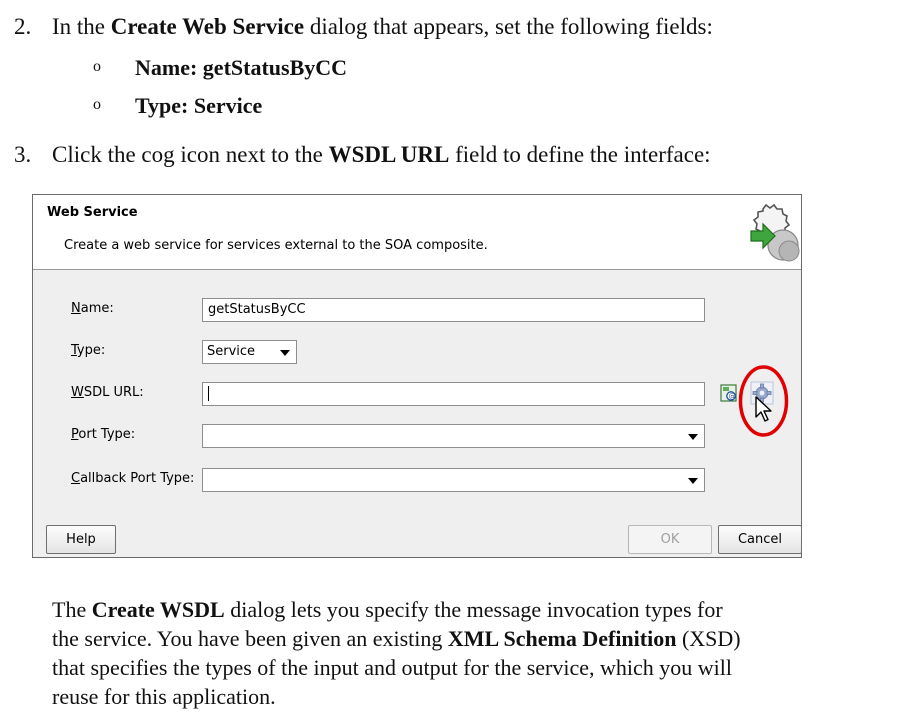 The height and width of the screenshot is (717, 900). Describe the element at coordinates (88, 350) in the screenshot. I see `type-label: Type:` at that location.